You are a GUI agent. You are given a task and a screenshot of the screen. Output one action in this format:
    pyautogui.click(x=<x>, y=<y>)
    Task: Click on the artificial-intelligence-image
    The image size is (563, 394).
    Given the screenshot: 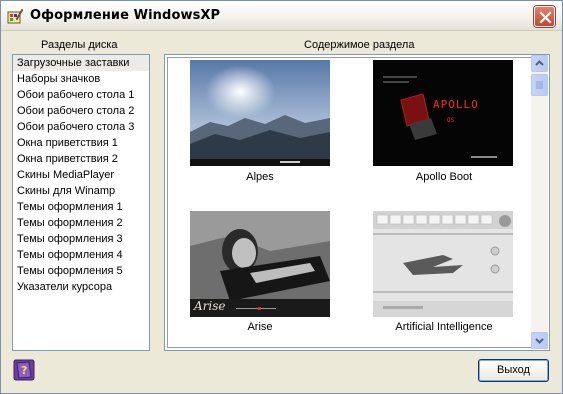 What is the action you would take?
    pyautogui.click(x=443, y=264)
    